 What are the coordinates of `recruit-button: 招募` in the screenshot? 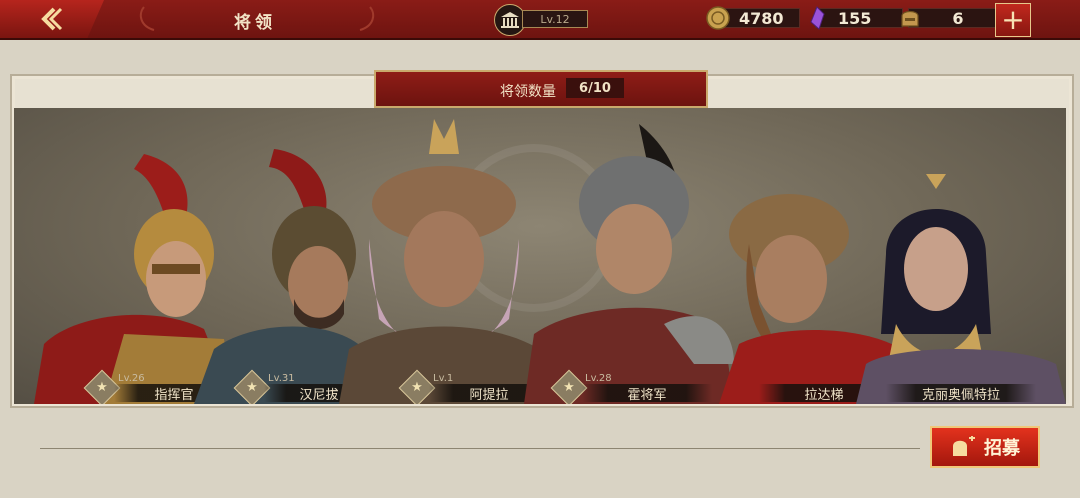 It's located at (985, 447).